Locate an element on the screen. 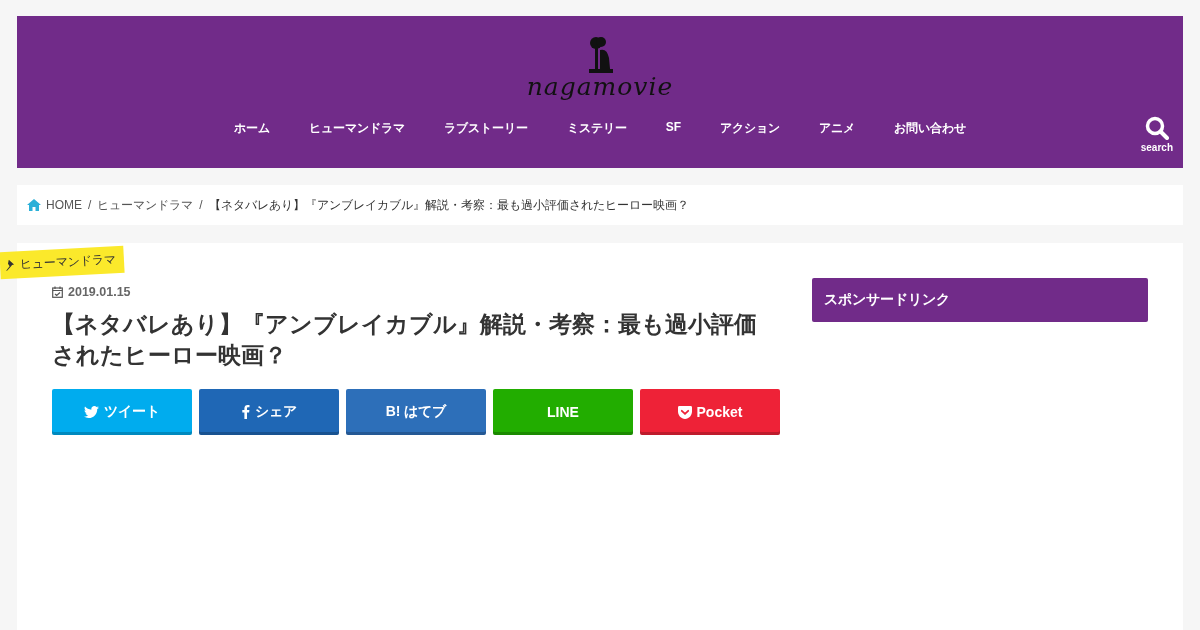 The image size is (1200, 630). nav-link: ラブストーリー is located at coordinates (486, 128).